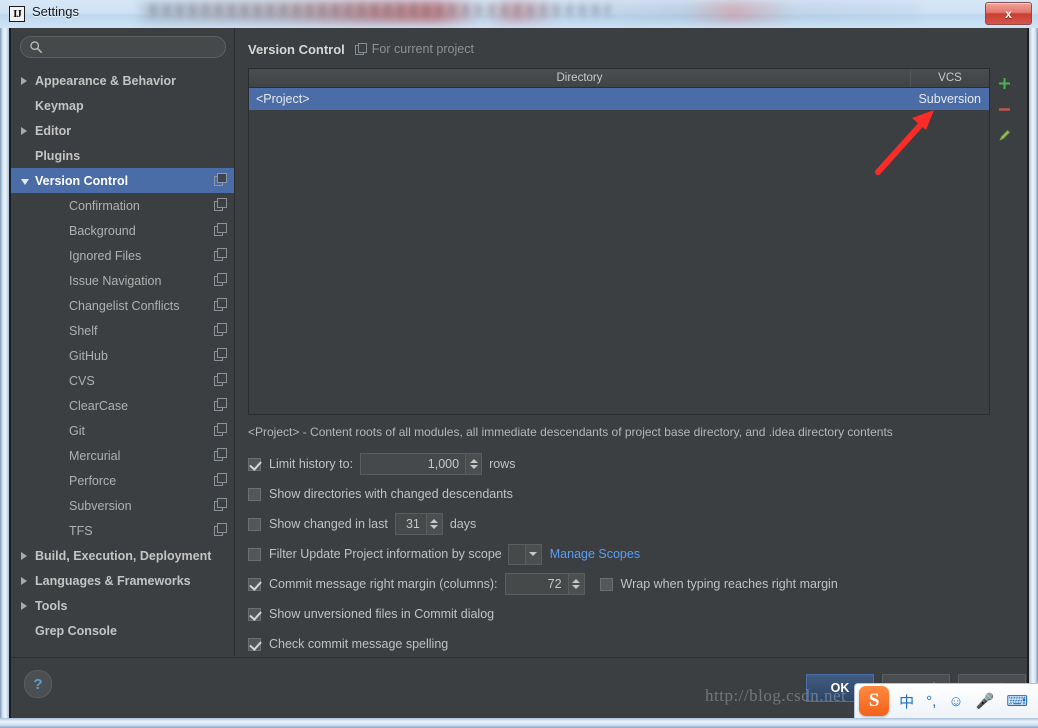 Image resolution: width=1038 pixels, height=728 pixels. I want to click on sidebar-item-changelist-conflicts: Changelist Conflicts, so click(122, 305).